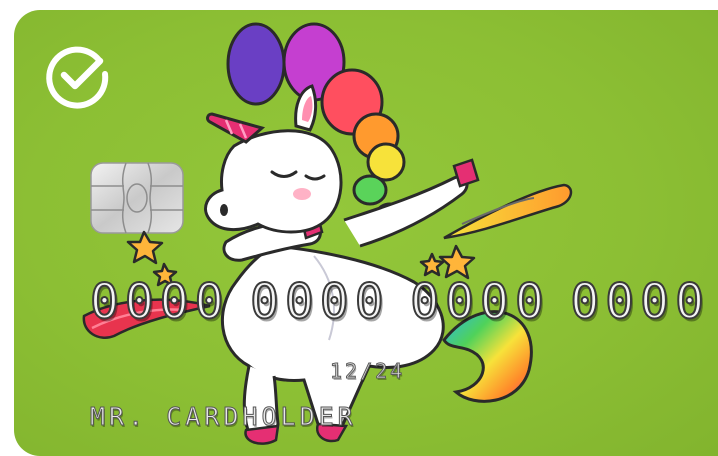  Describe the element at coordinates (479, 302) in the screenshot. I see `card-number-group-3: 0000` at that location.